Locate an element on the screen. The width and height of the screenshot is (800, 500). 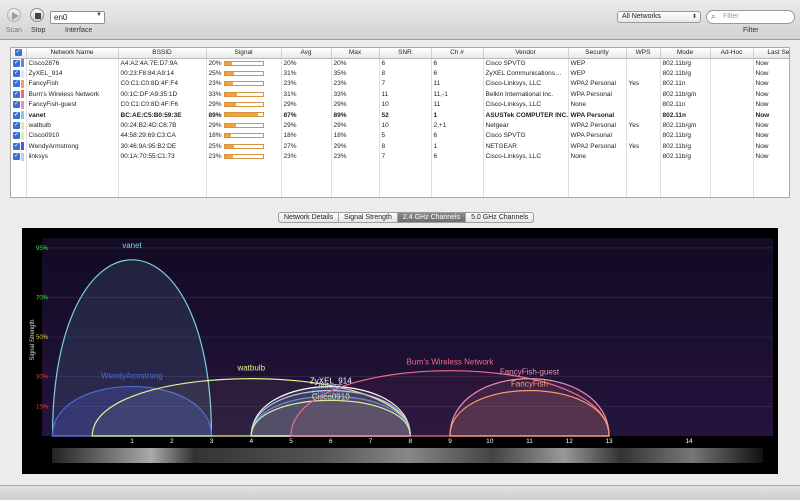
cell-text: 30:46:9A:95:B2:DE is located at coordinates (148, 146).